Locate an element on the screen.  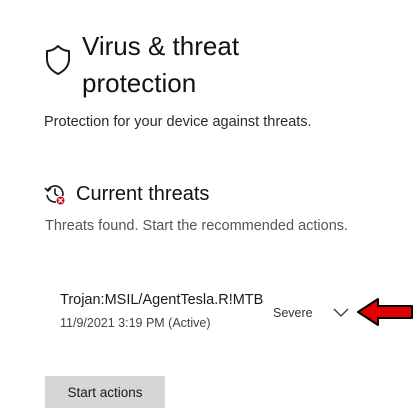
page-title: Virus & threat protection is located at coordinates (232, 65).